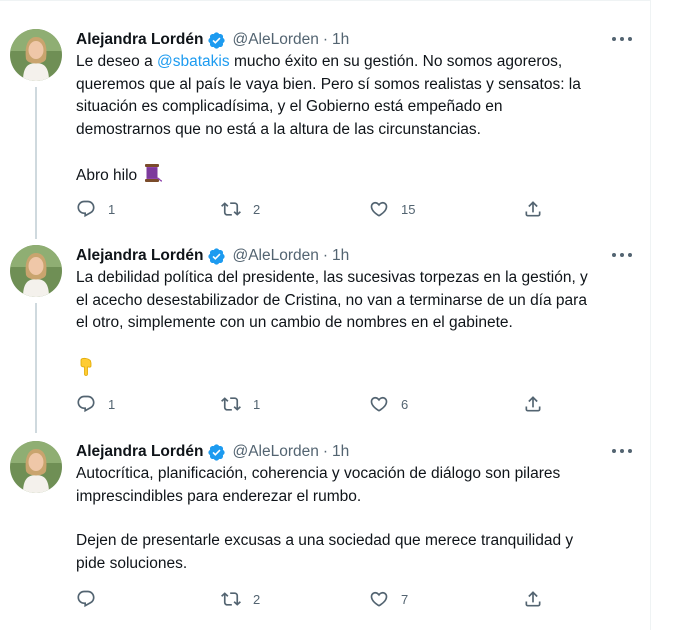  I want to click on tweet-actions: 1 1 6, so click(356, 404).